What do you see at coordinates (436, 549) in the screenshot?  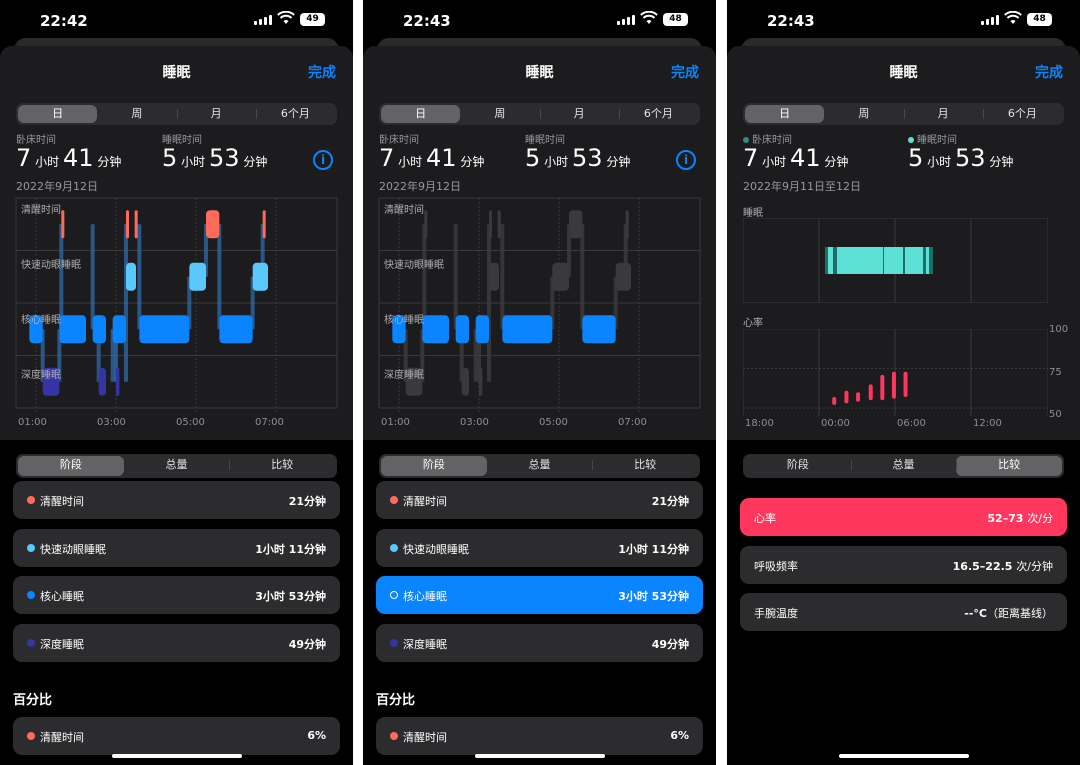 I see `row-label: 快速动眼睡眠` at bounding box center [436, 549].